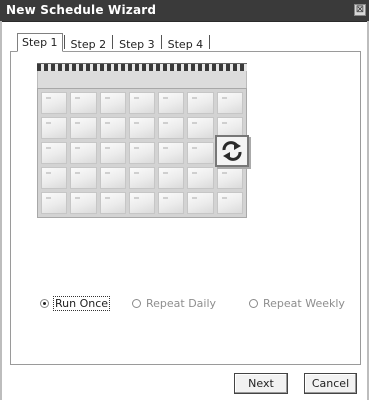  I want to click on close-icon: ⊠, so click(360, 9).